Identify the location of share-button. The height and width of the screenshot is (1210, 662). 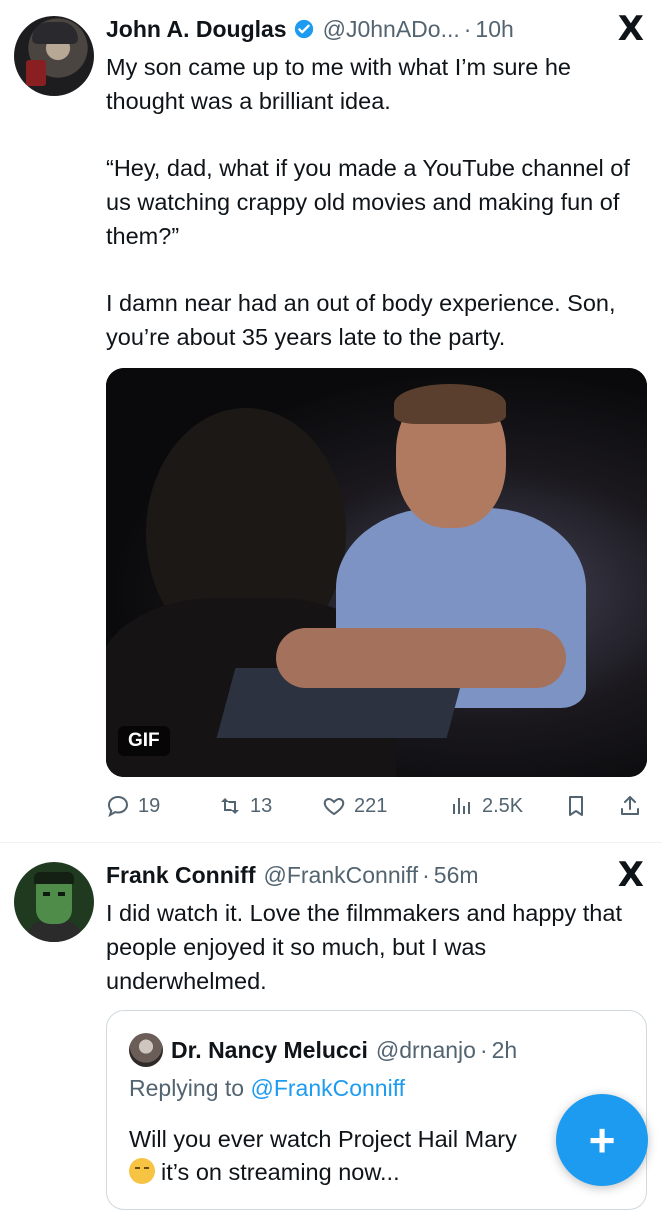
(630, 806).